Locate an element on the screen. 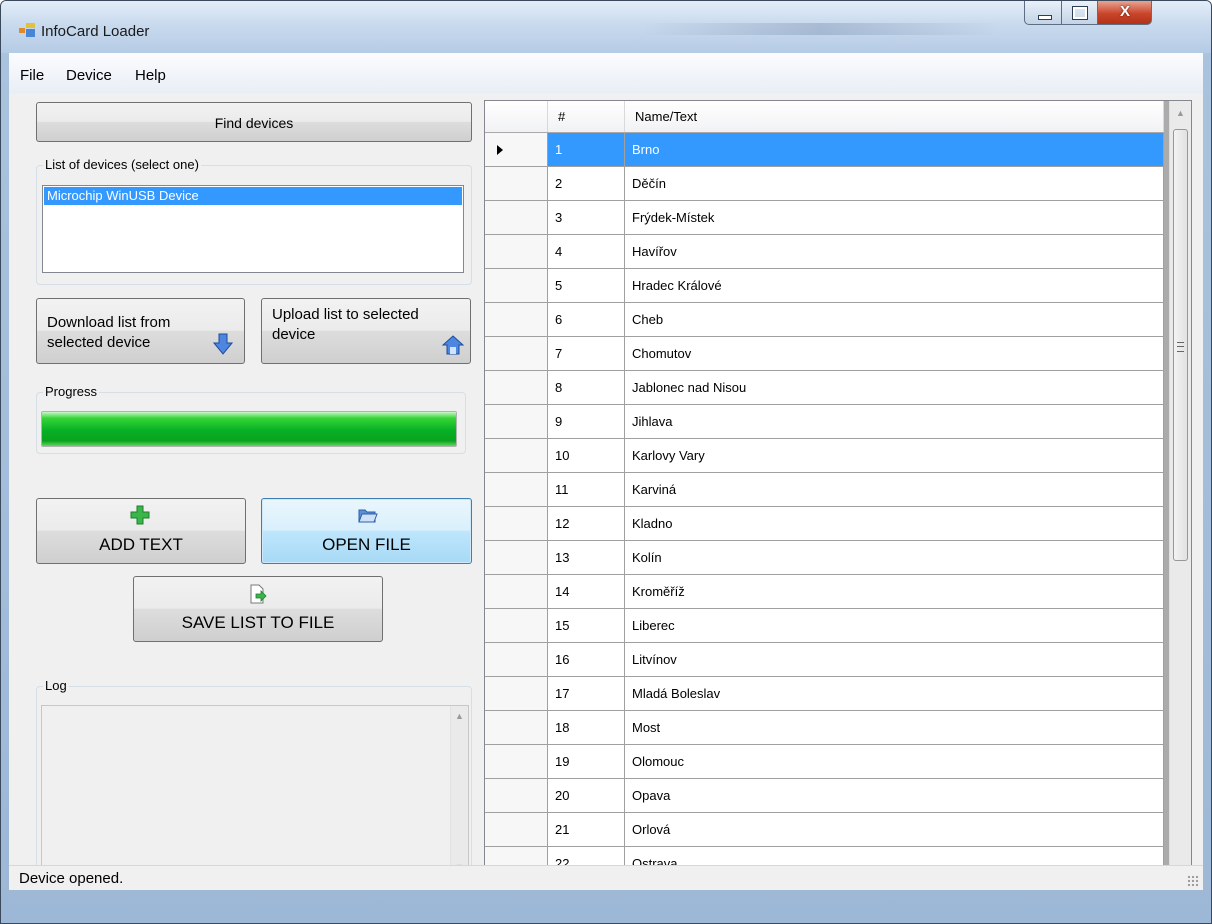  table-row: 5 Hradec Králové is located at coordinates (824, 286).